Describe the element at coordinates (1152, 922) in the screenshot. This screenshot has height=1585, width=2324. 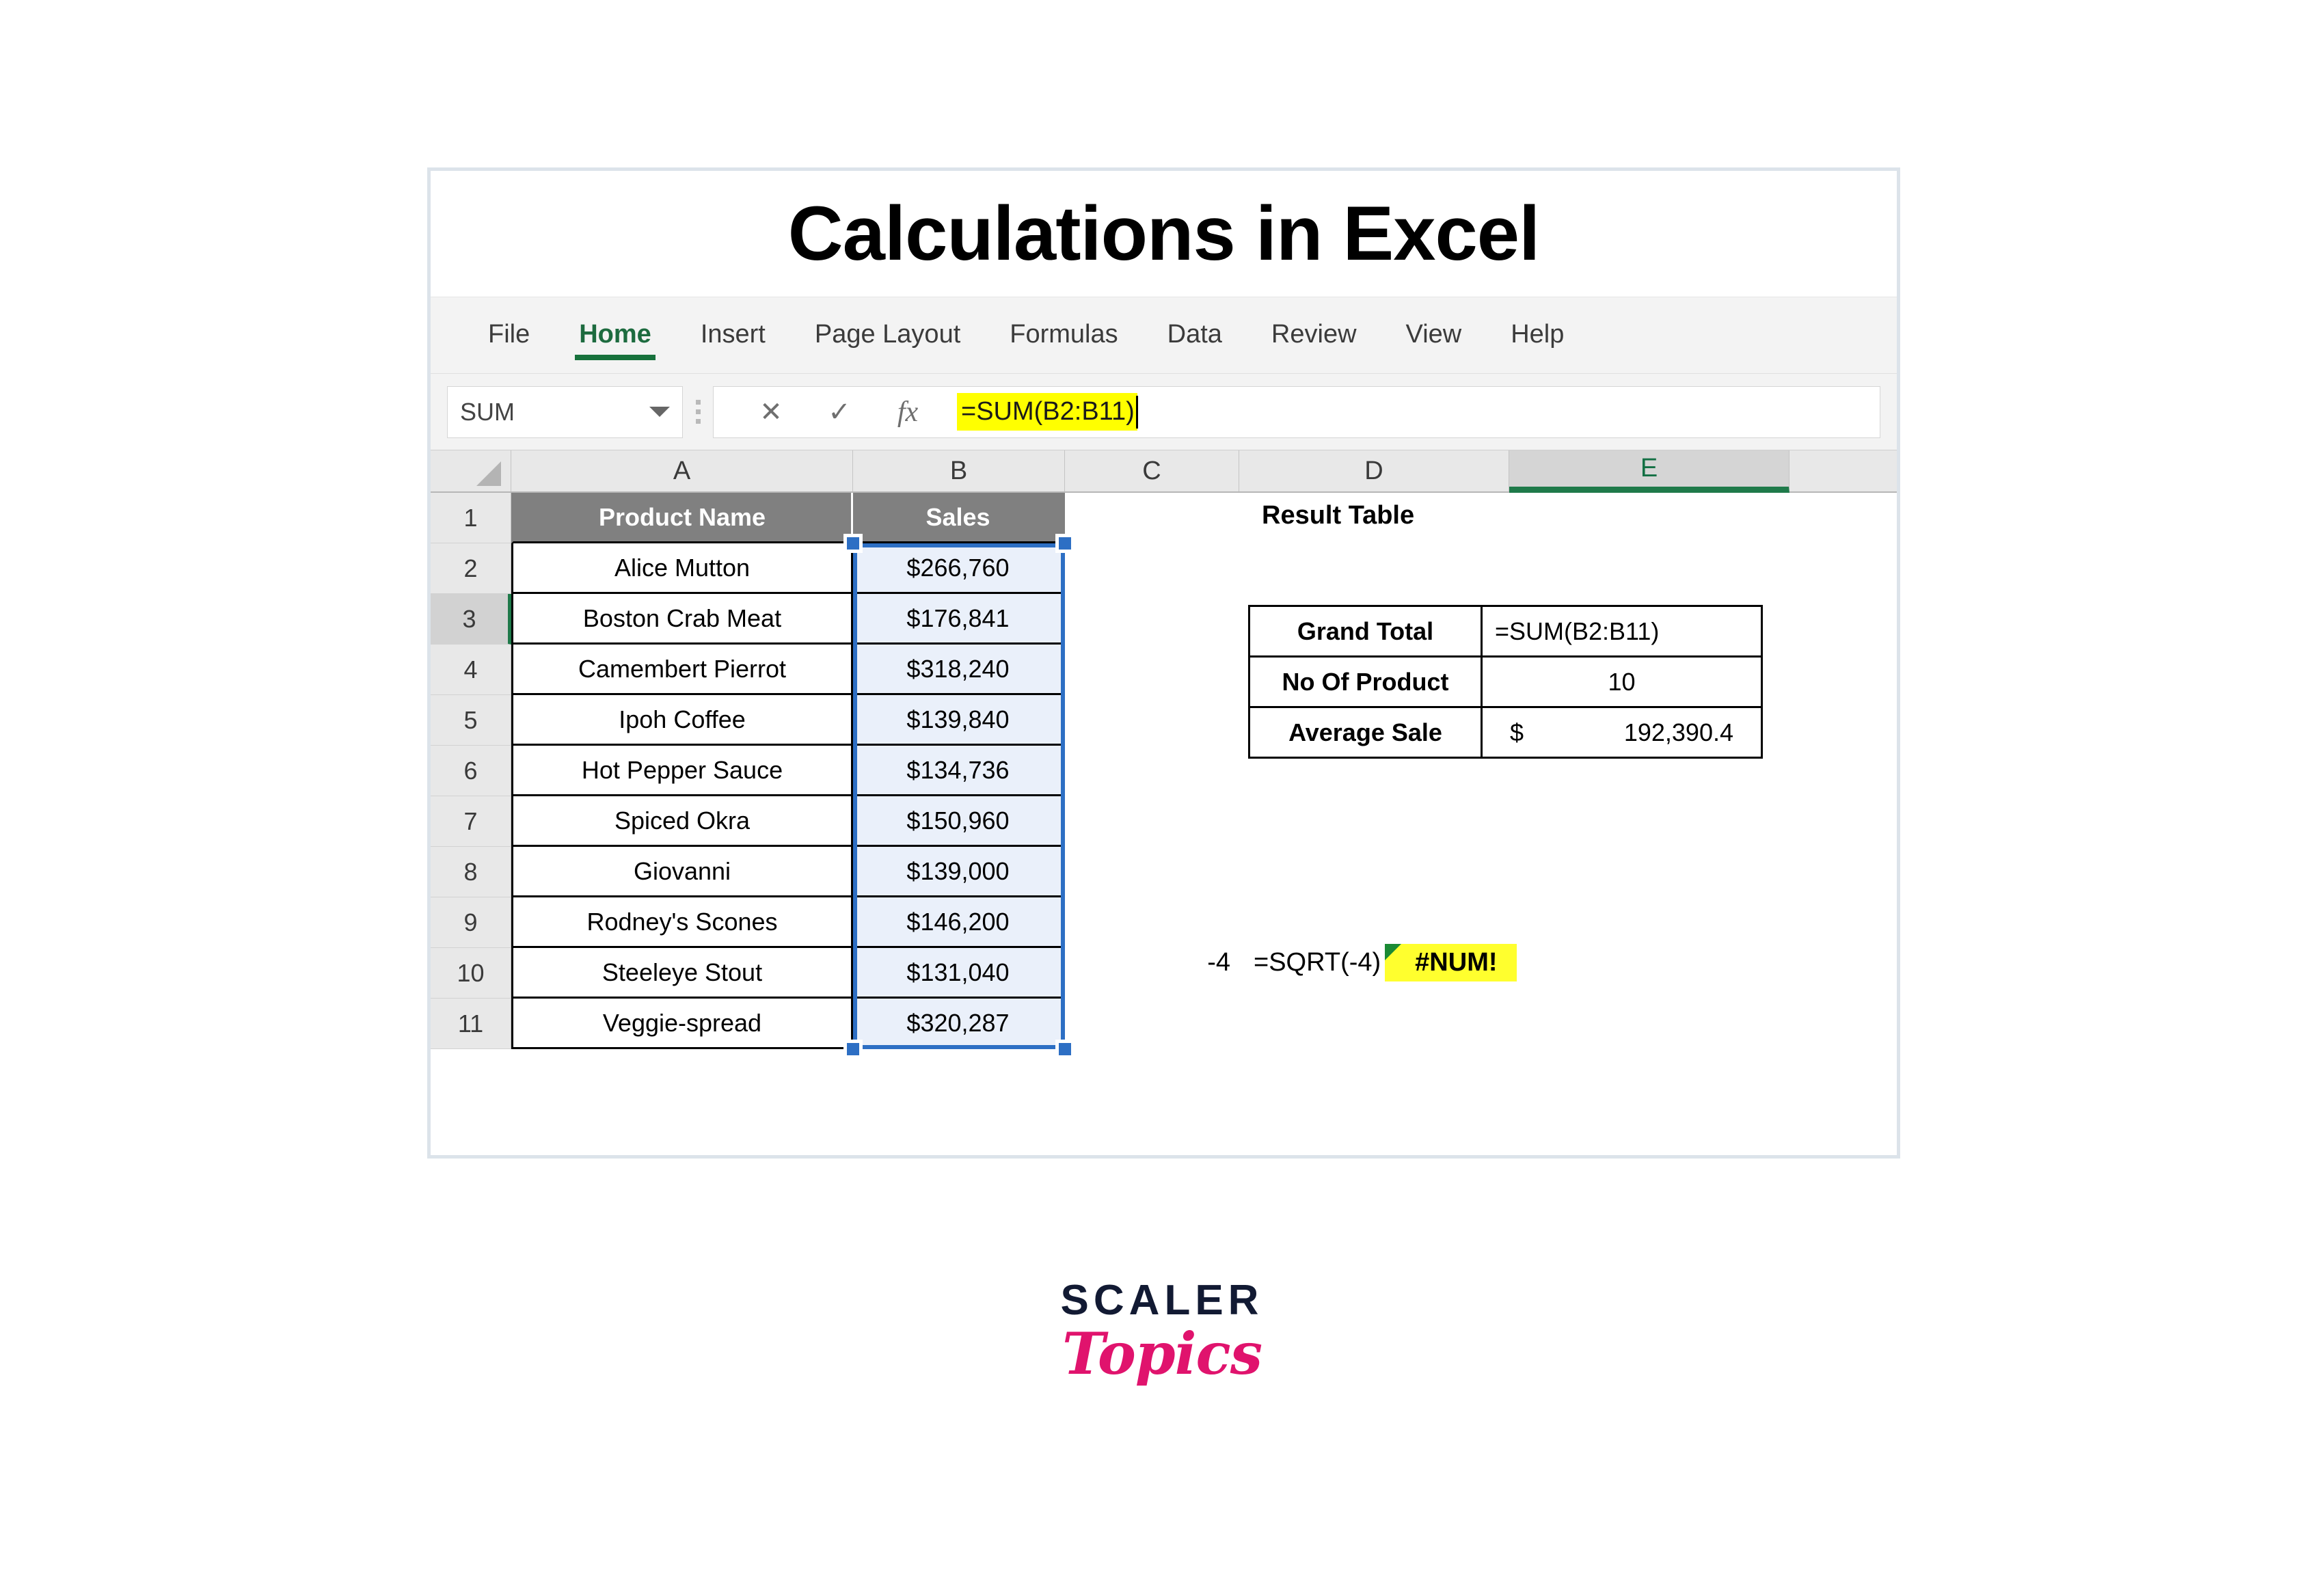
I see `cell-c9` at that location.